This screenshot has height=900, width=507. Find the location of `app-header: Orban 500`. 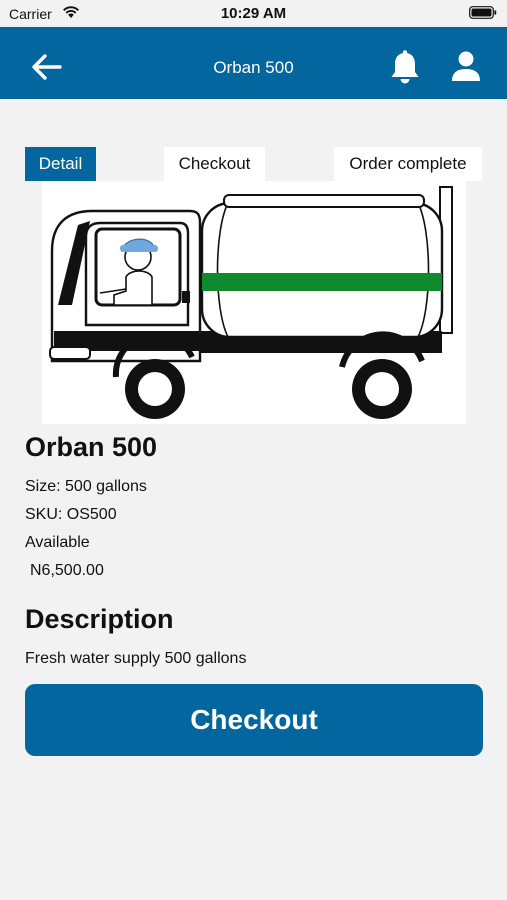

app-header: Orban 500 is located at coordinates (253, 63).